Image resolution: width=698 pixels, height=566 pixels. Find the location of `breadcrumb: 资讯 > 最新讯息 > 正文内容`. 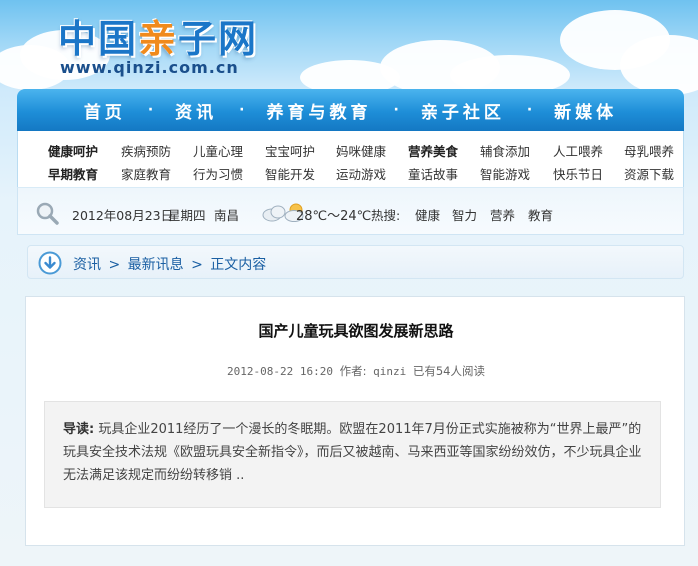

breadcrumb: 资讯 > 最新讯息 > 正文内容 is located at coordinates (355, 262).